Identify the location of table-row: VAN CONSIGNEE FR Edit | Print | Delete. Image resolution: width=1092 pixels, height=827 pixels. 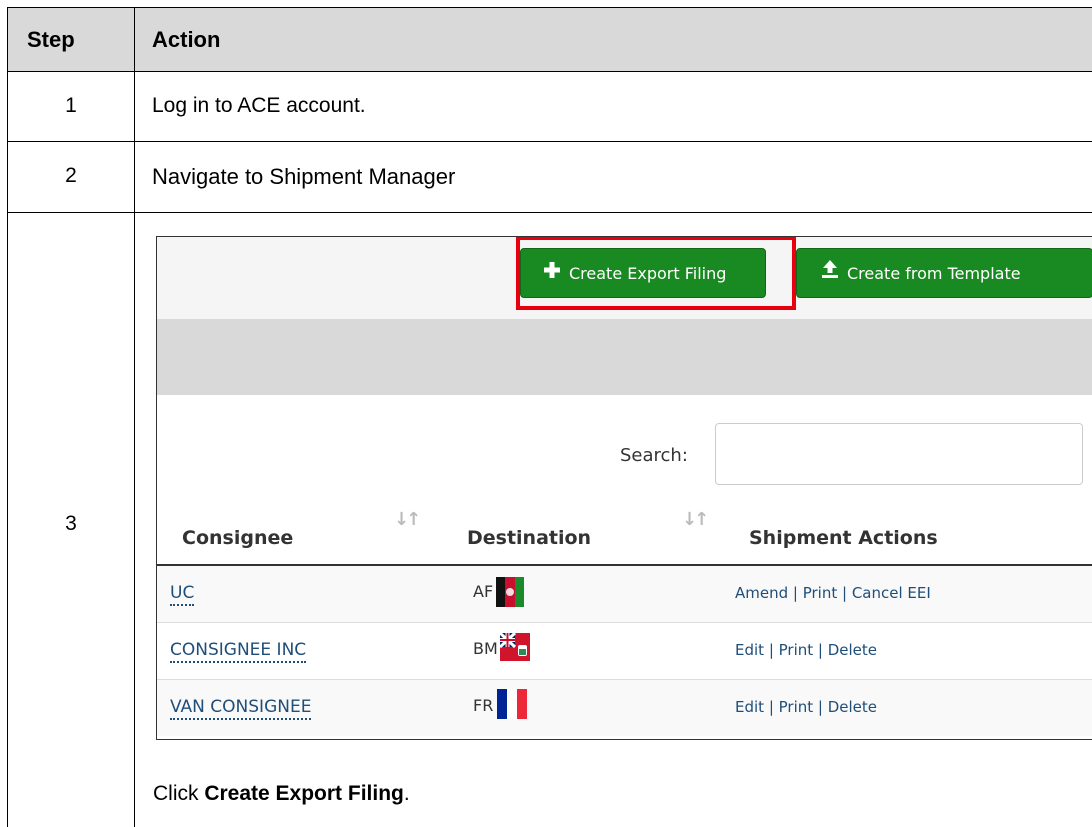
(624, 708).